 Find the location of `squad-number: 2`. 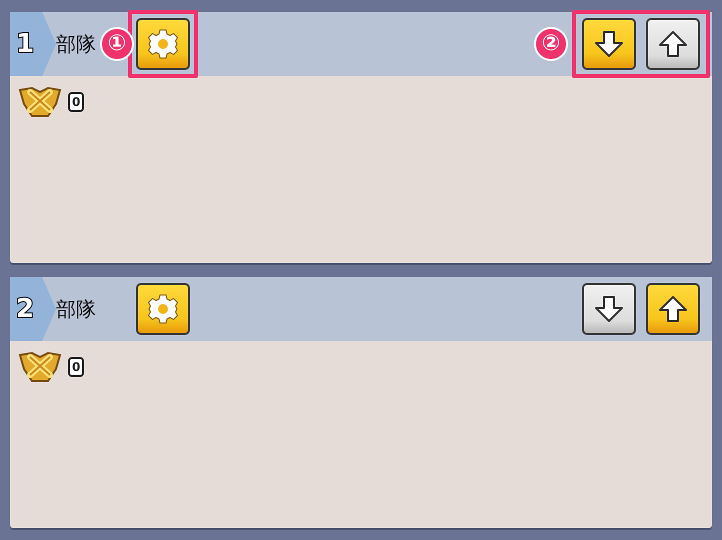

squad-number: 2 is located at coordinates (33, 309).